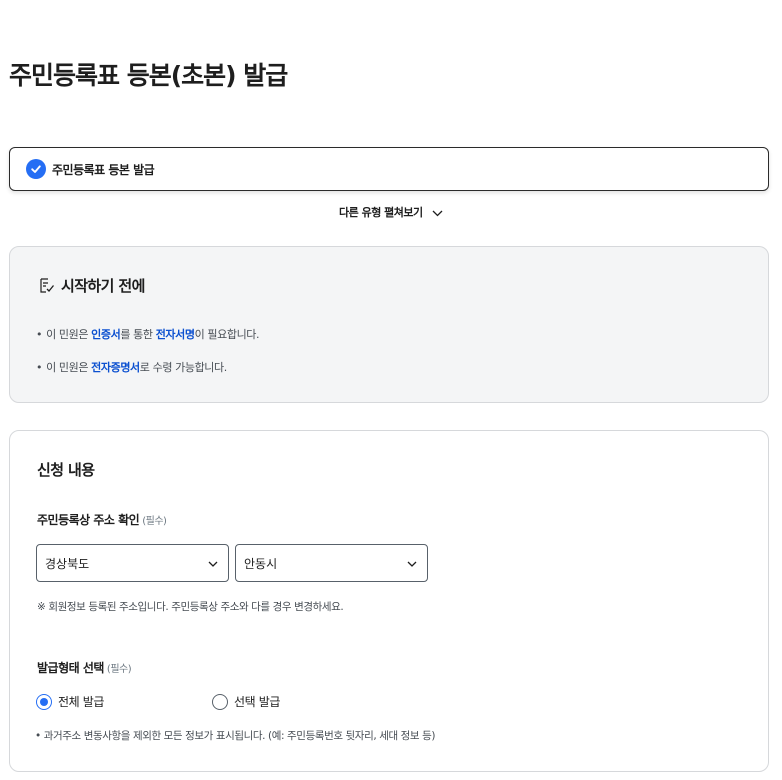 The height and width of the screenshot is (780, 782). I want to click on radio-button-checked, so click(44, 701).